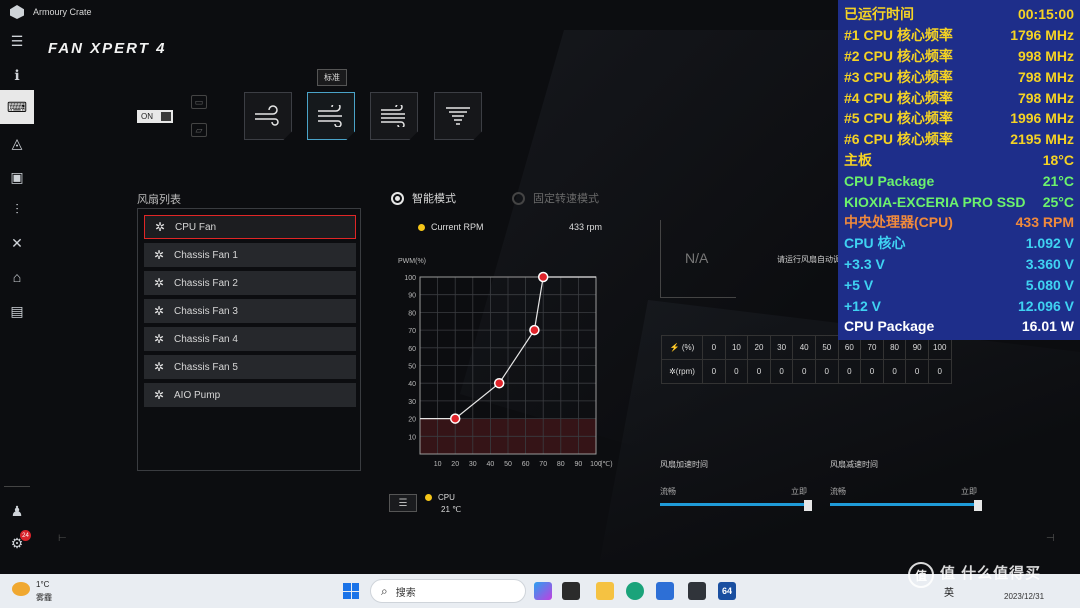 This screenshot has width=1080, height=608. What do you see at coordinates (571, 591) in the screenshot?
I see `task-view-icon` at bounding box center [571, 591].